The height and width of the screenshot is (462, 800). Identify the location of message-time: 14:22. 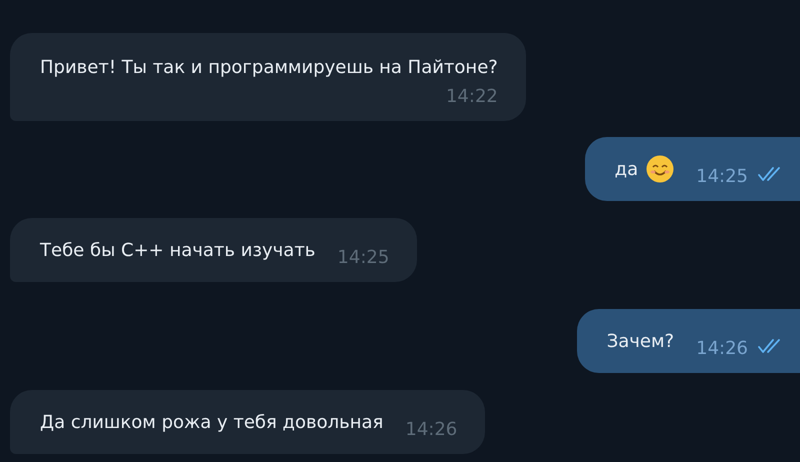
(472, 97).